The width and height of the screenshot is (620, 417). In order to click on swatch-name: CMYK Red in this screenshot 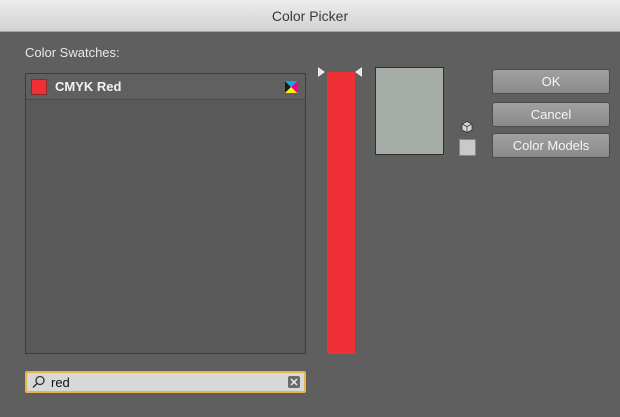, I will do `click(88, 86)`.